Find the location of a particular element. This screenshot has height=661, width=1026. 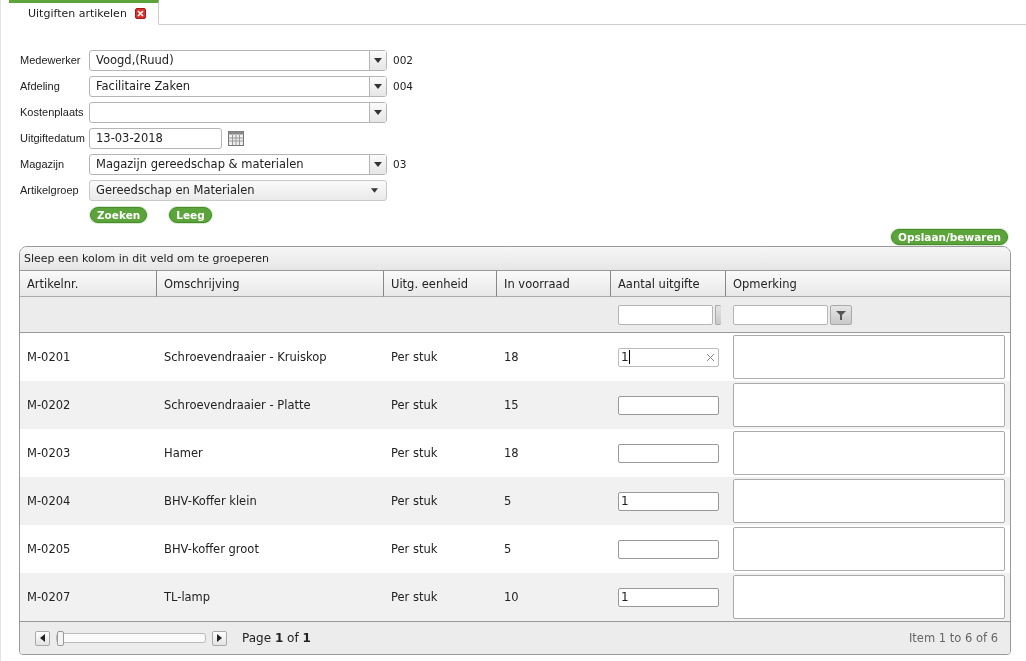

table-cell-text: 10 is located at coordinates (511, 597).